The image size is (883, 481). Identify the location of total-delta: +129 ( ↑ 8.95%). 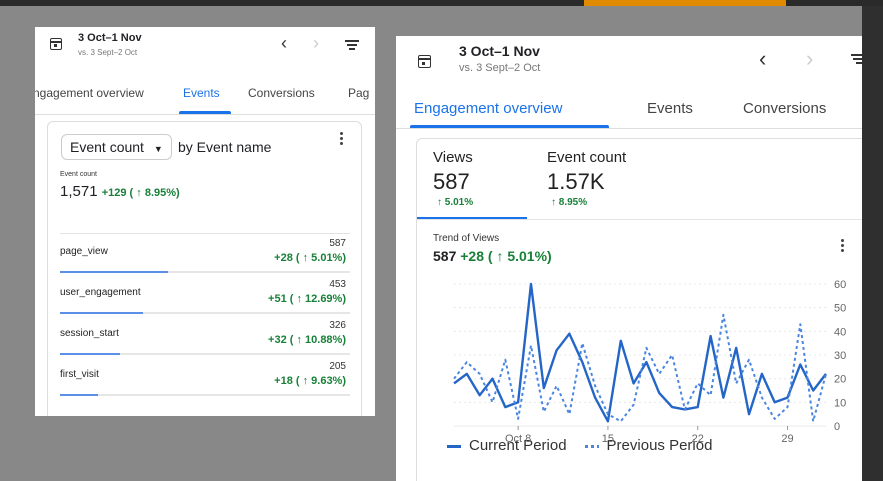
(140, 193).